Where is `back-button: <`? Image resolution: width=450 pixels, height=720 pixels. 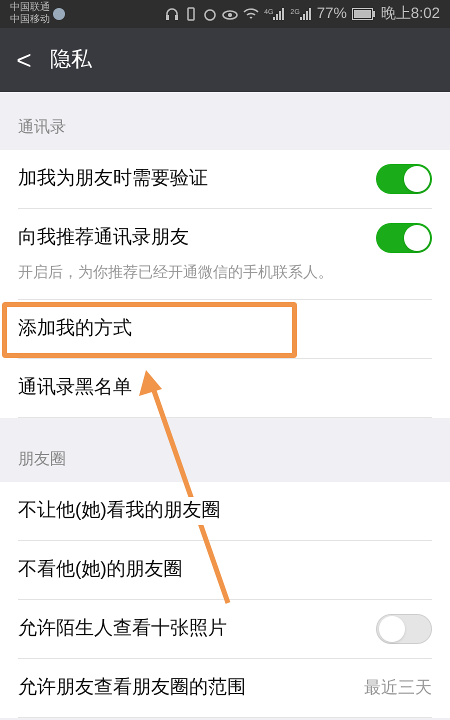
back-button: < is located at coordinates (24, 60).